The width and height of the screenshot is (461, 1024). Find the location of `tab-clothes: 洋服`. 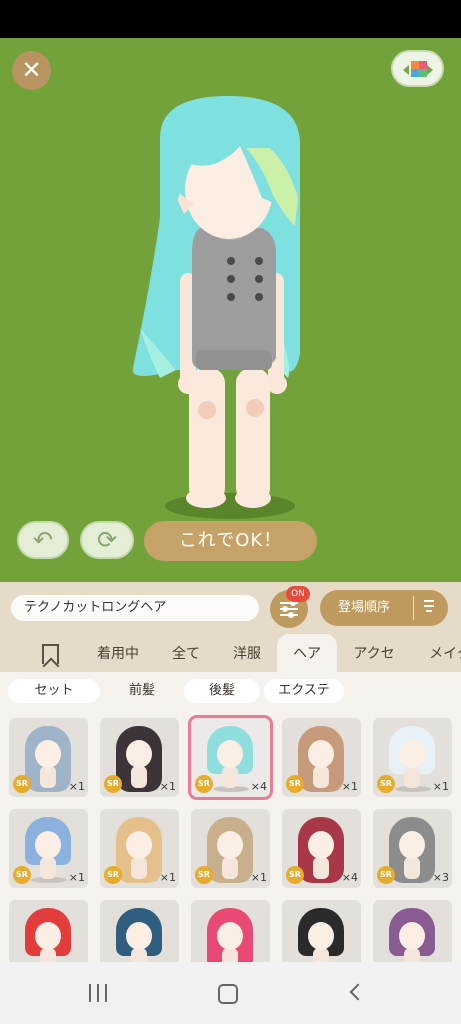

tab-clothes: 洋服 is located at coordinates (247, 653).